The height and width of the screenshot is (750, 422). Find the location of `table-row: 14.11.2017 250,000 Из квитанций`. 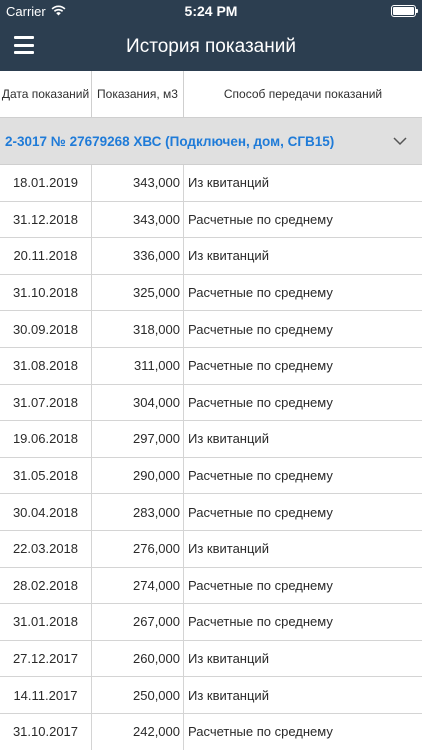

table-row: 14.11.2017 250,000 Из квитанций is located at coordinates (211, 695).